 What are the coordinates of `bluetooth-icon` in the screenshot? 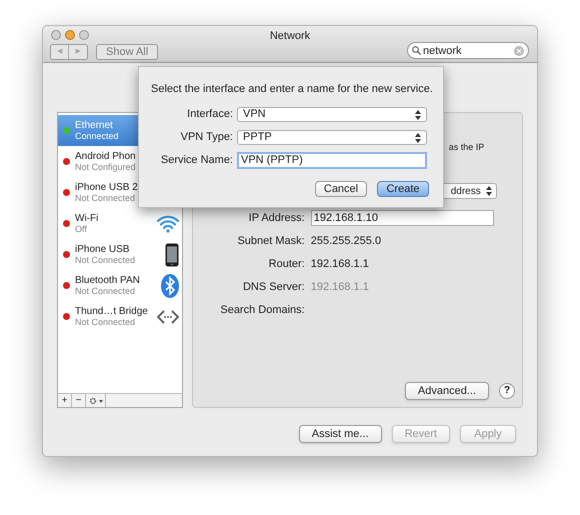 It's located at (169, 286).